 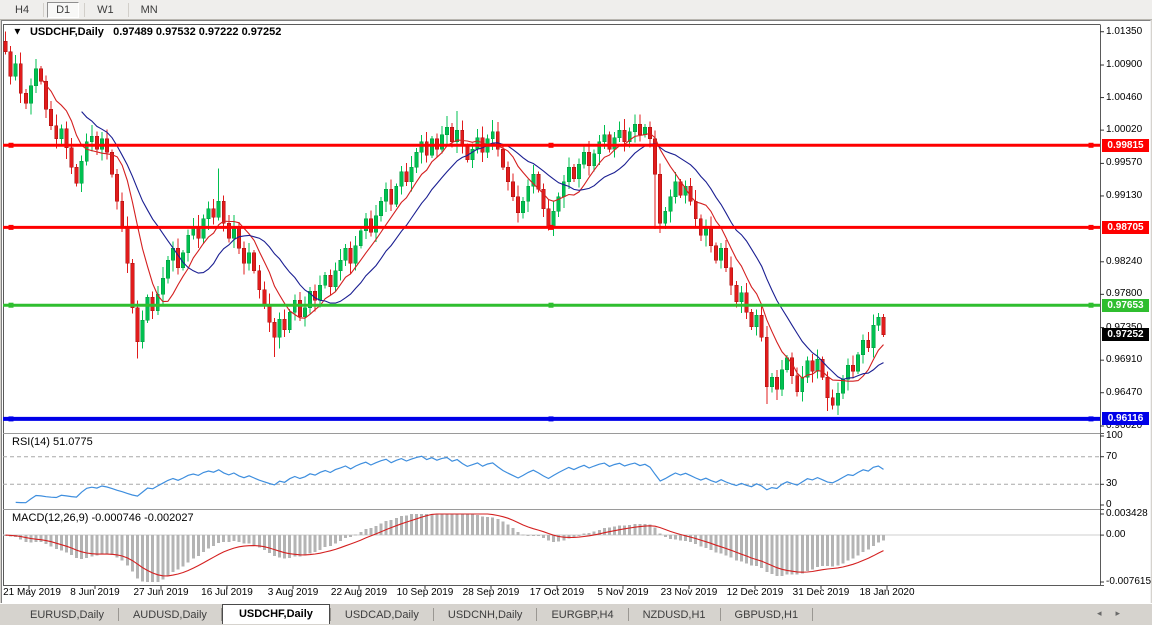 I want to click on price-axis-label: 0.98240, so click(x=1124, y=261).